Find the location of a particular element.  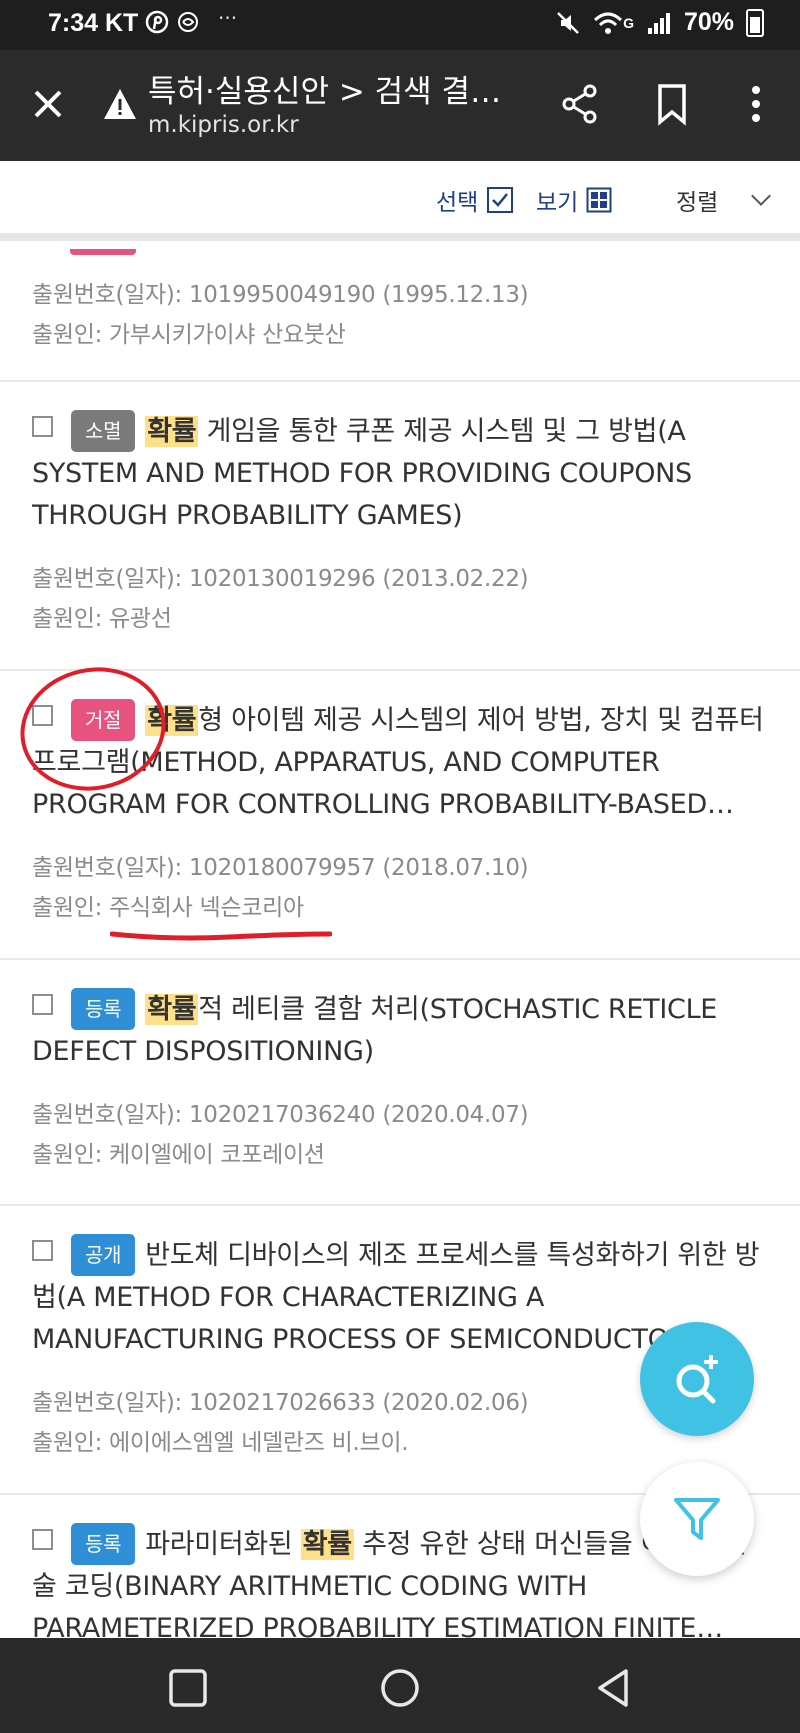

checkbox-icon is located at coordinates (500, 200).